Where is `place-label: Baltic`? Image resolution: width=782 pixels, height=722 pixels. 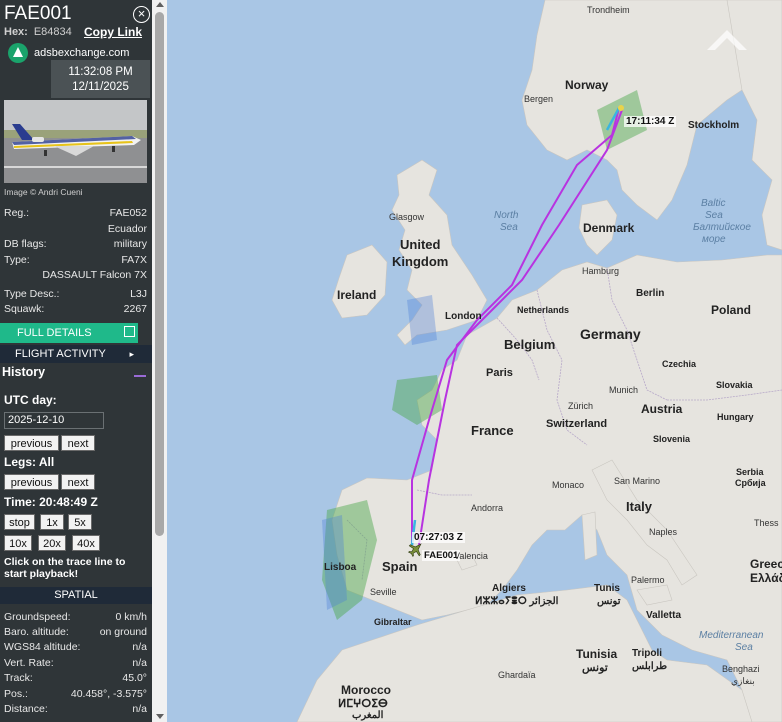
place-label: Baltic is located at coordinates (713, 203).